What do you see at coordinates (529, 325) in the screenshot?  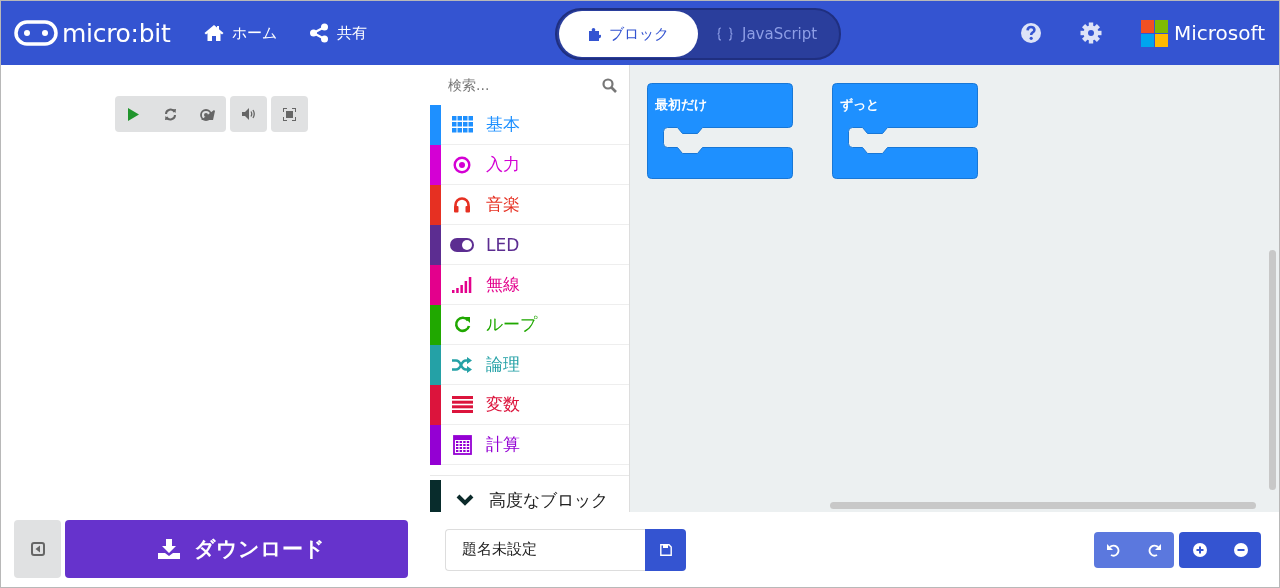 I see `category-item: ループ` at bounding box center [529, 325].